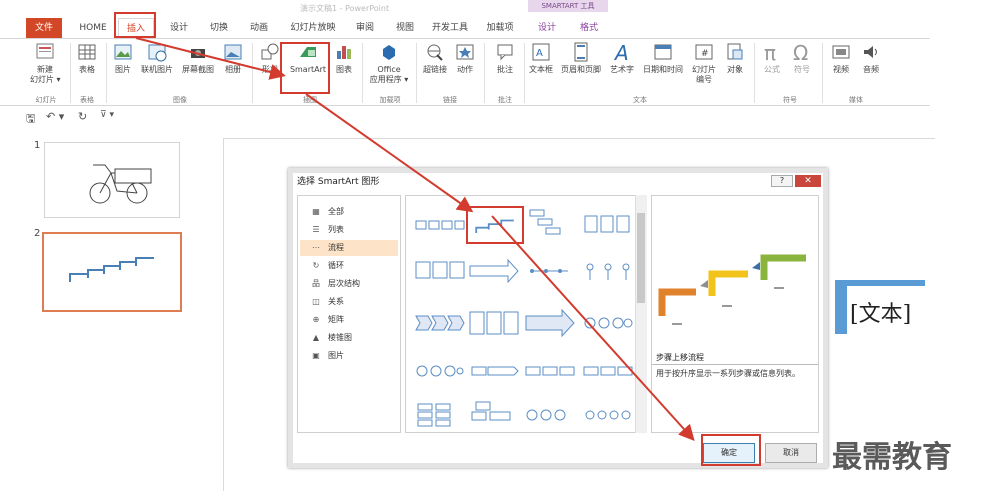  Describe the element at coordinates (593, 328) in the screenshot. I see `arrow-to-ok` at that location.